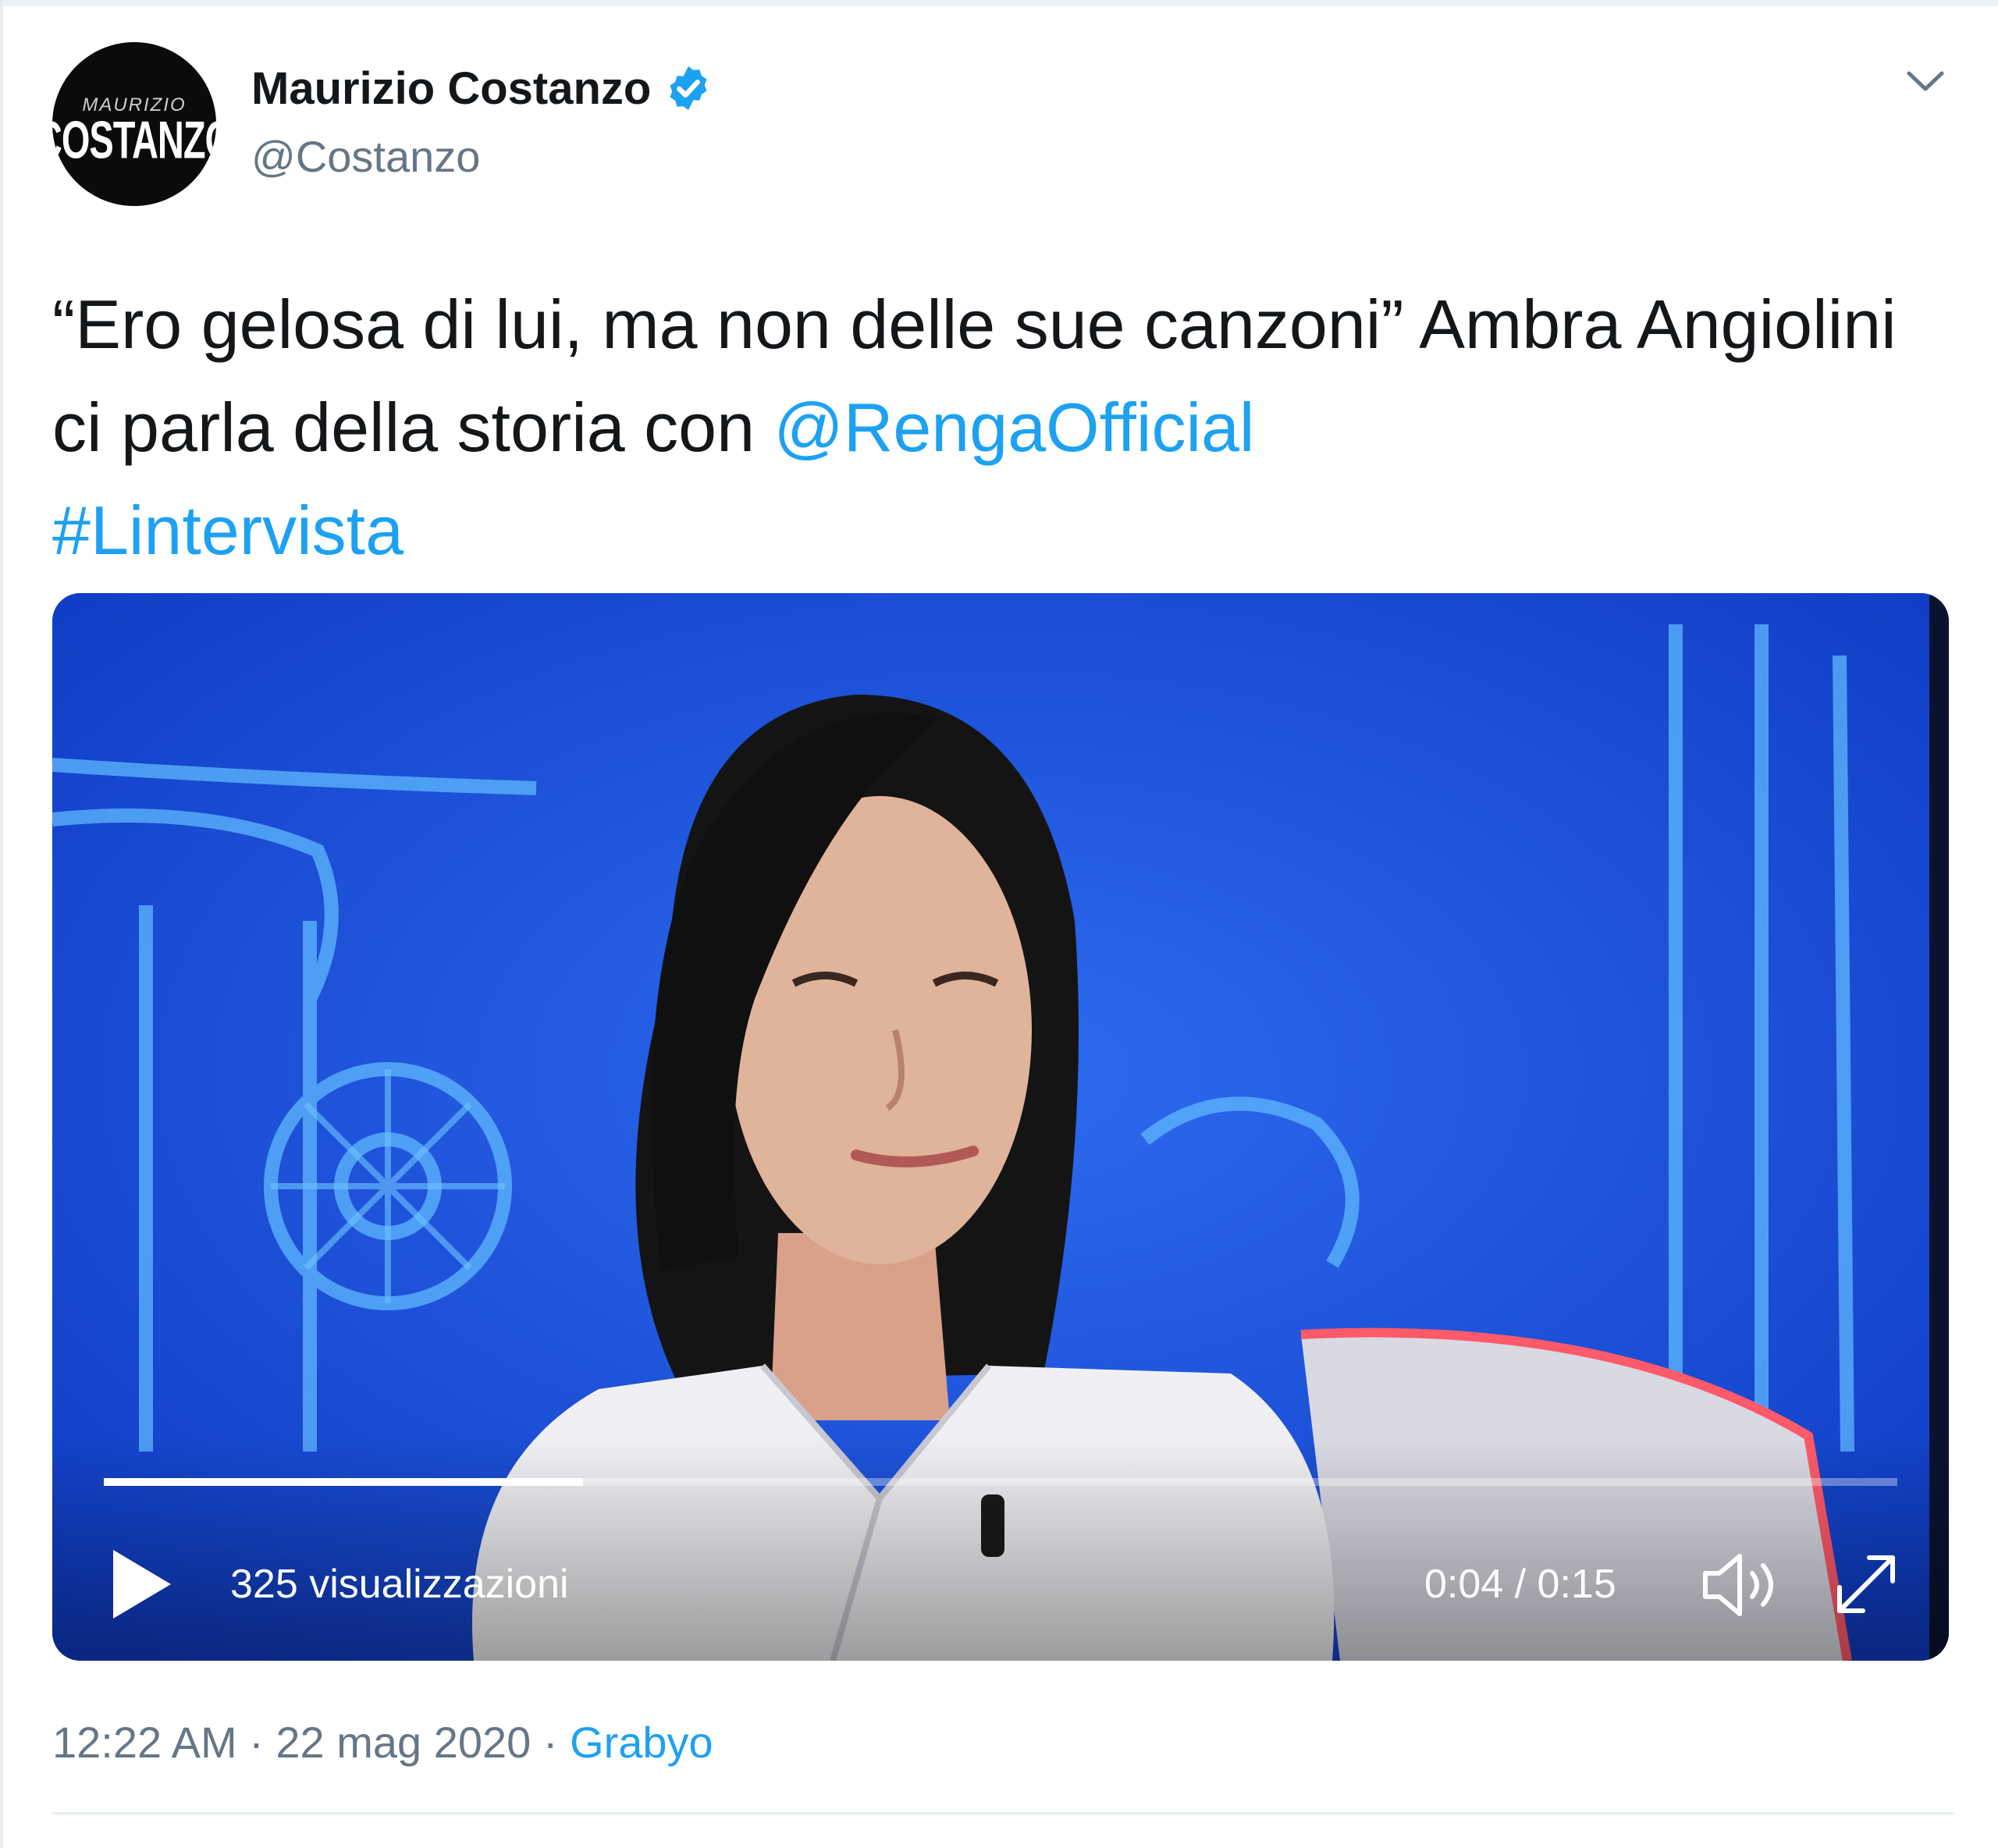 This screenshot has width=1998, height=1848. I want to click on author-display-name: Maurizio Costanzo, so click(451, 88).